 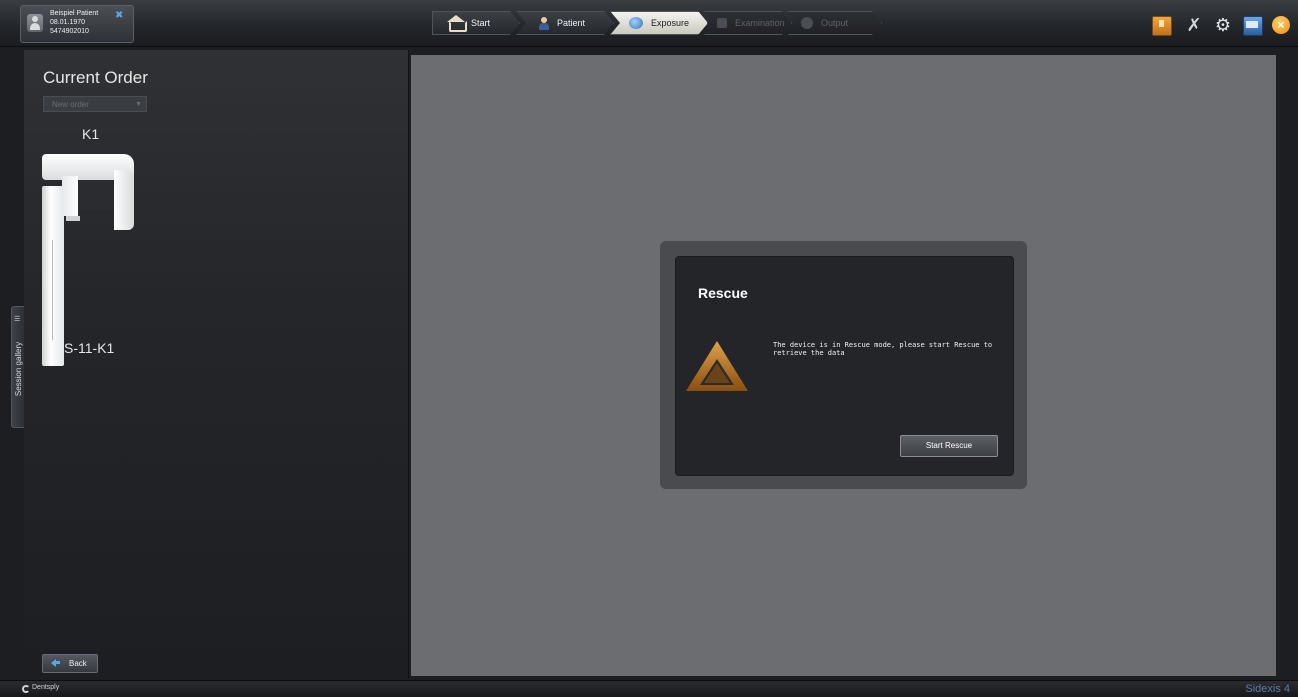 I want to click on dental-xray-device-icon, so click(x=93, y=259).